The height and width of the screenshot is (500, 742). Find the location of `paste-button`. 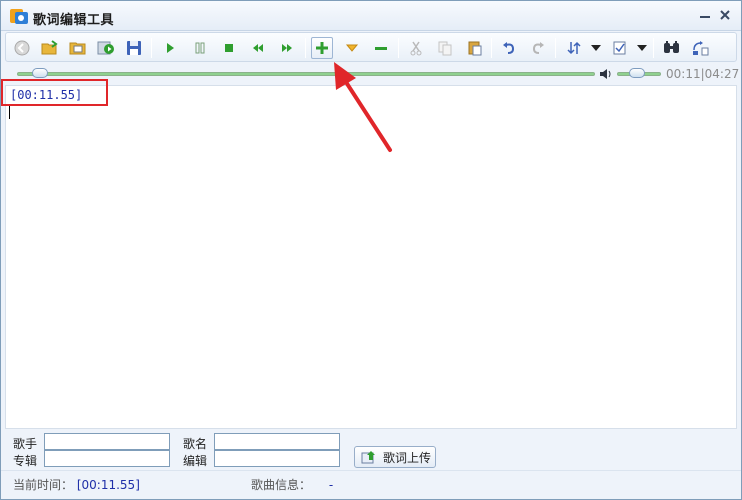

paste-button is located at coordinates (475, 48).